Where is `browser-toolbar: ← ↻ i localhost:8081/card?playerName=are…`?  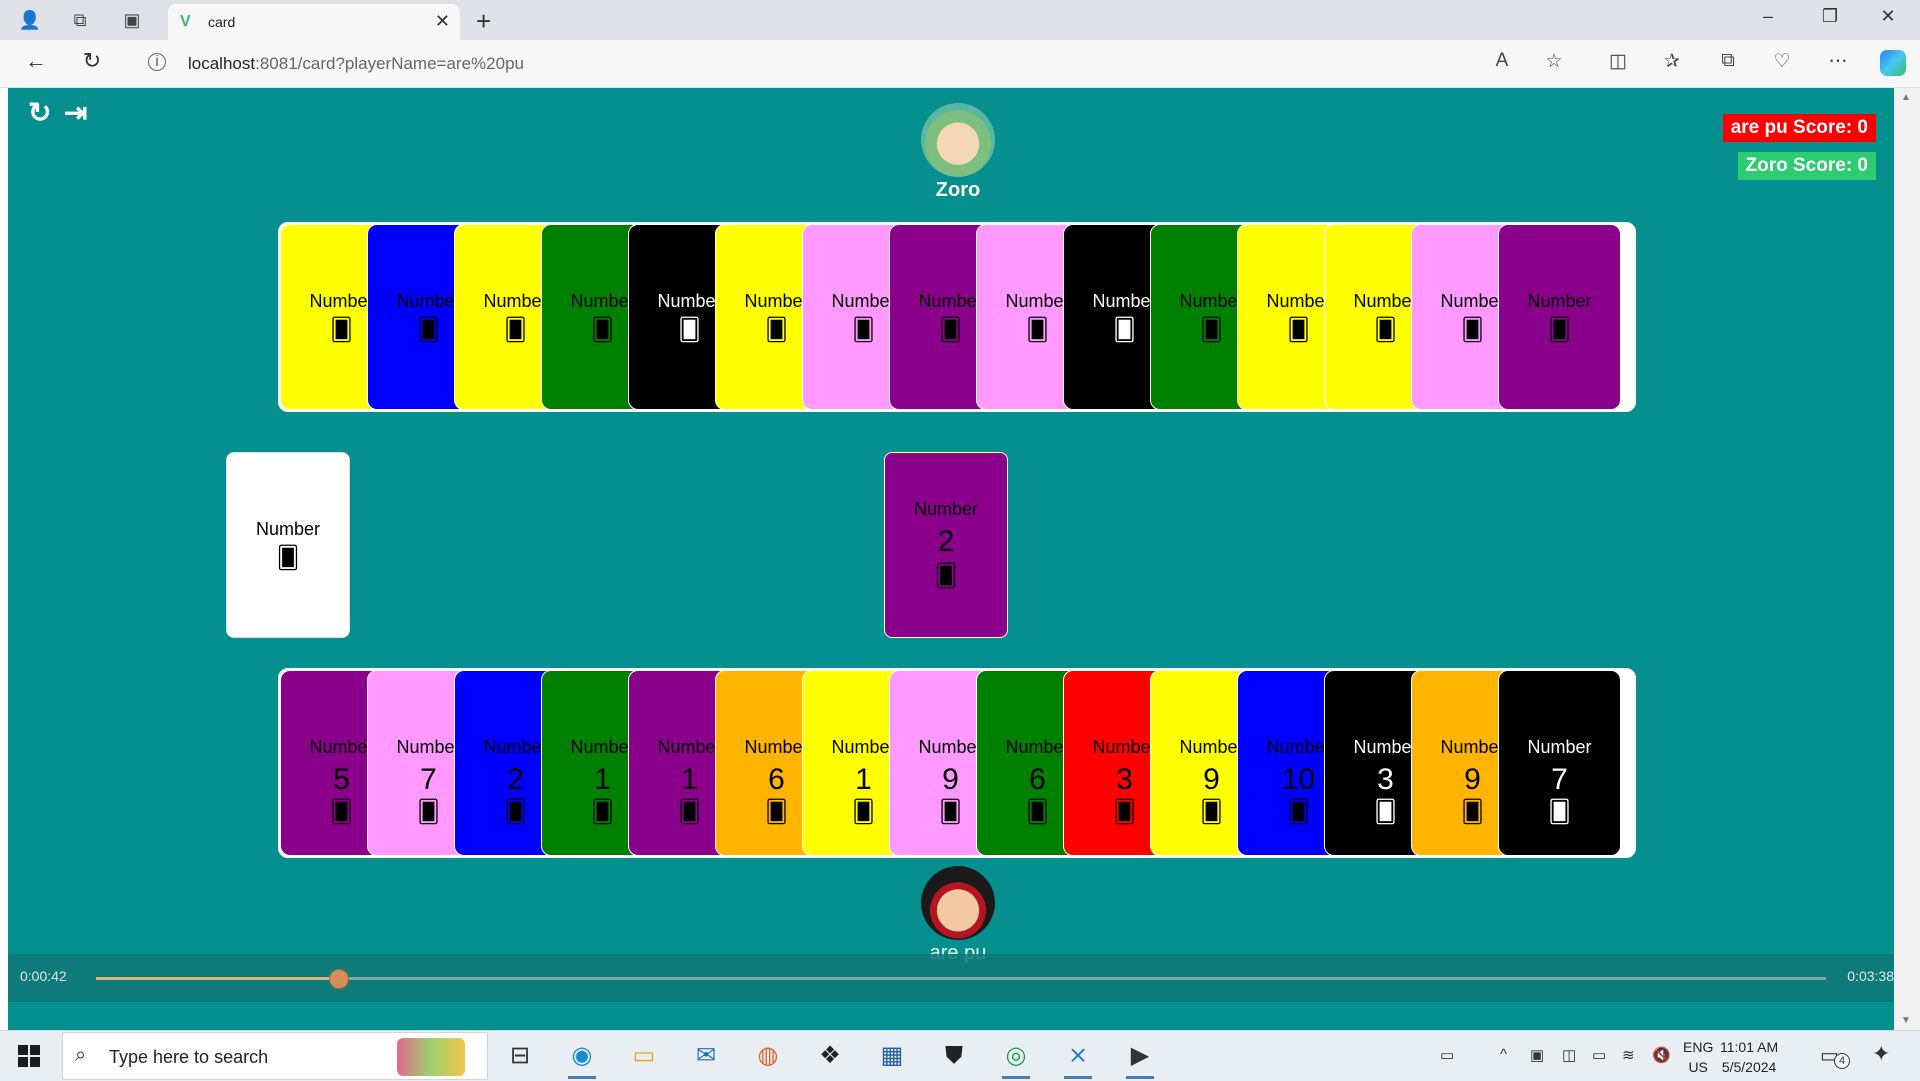
browser-toolbar: ← ↻ i localhost:8081/card?playerName=are… is located at coordinates (960, 64).